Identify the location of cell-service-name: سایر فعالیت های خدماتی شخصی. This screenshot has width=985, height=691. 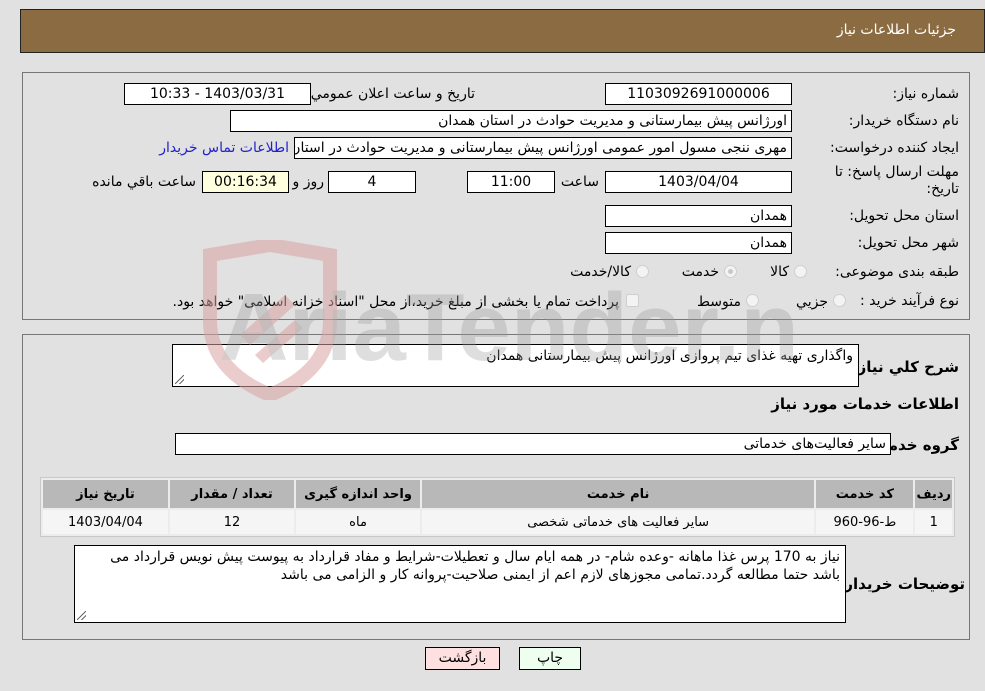
(618, 522).